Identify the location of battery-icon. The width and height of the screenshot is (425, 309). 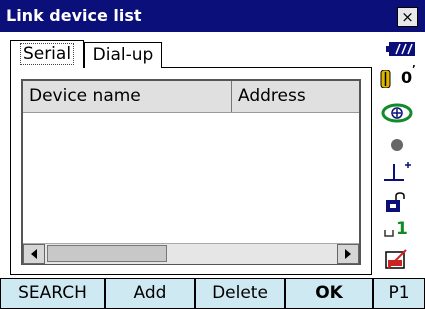
(400, 49).